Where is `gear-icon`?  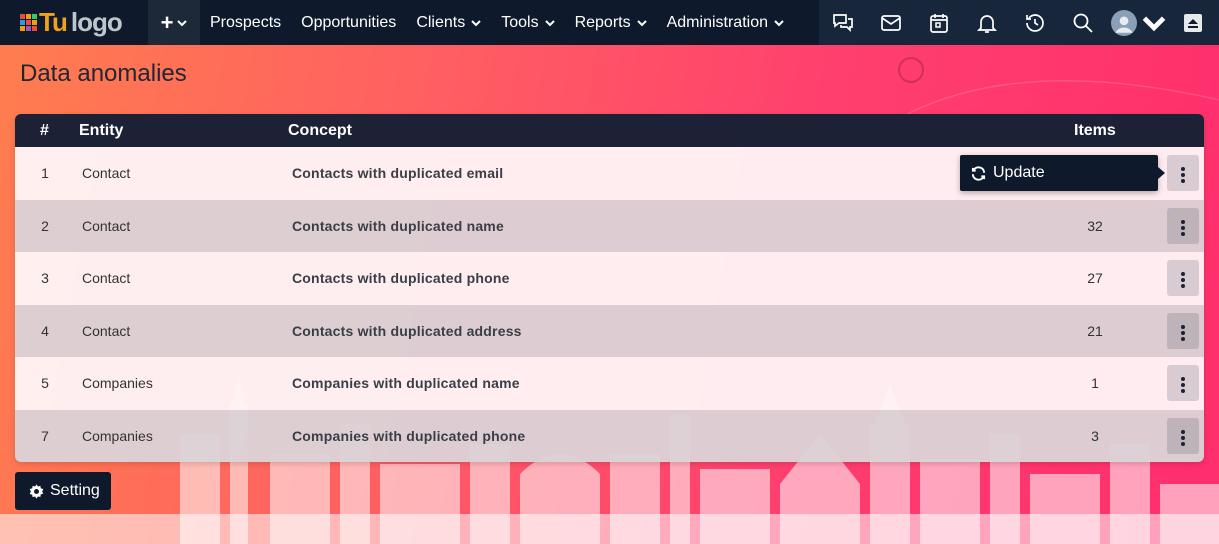
gear-icon is located at coordinates (36, 491).